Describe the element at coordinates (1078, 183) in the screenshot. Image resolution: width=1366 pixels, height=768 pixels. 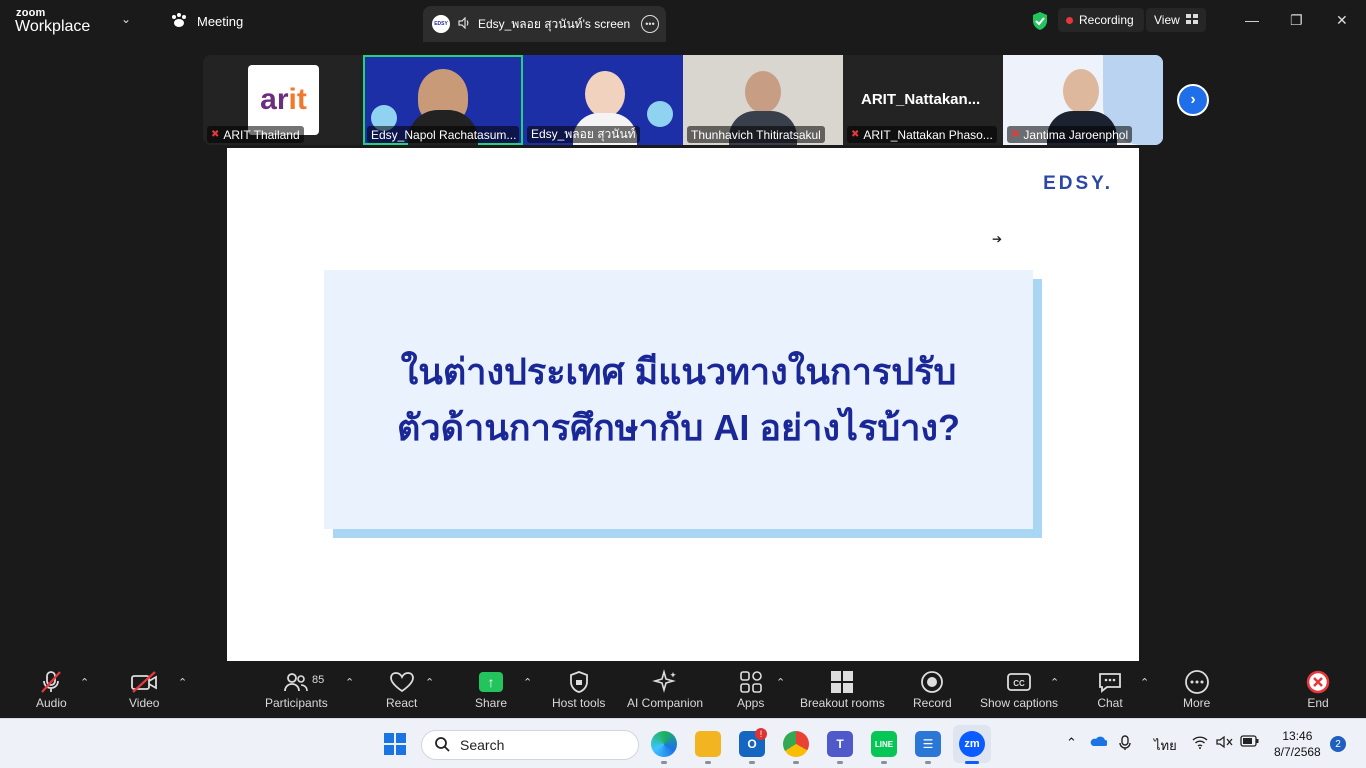
I see `edsy-logo: EDSY.` at that location.